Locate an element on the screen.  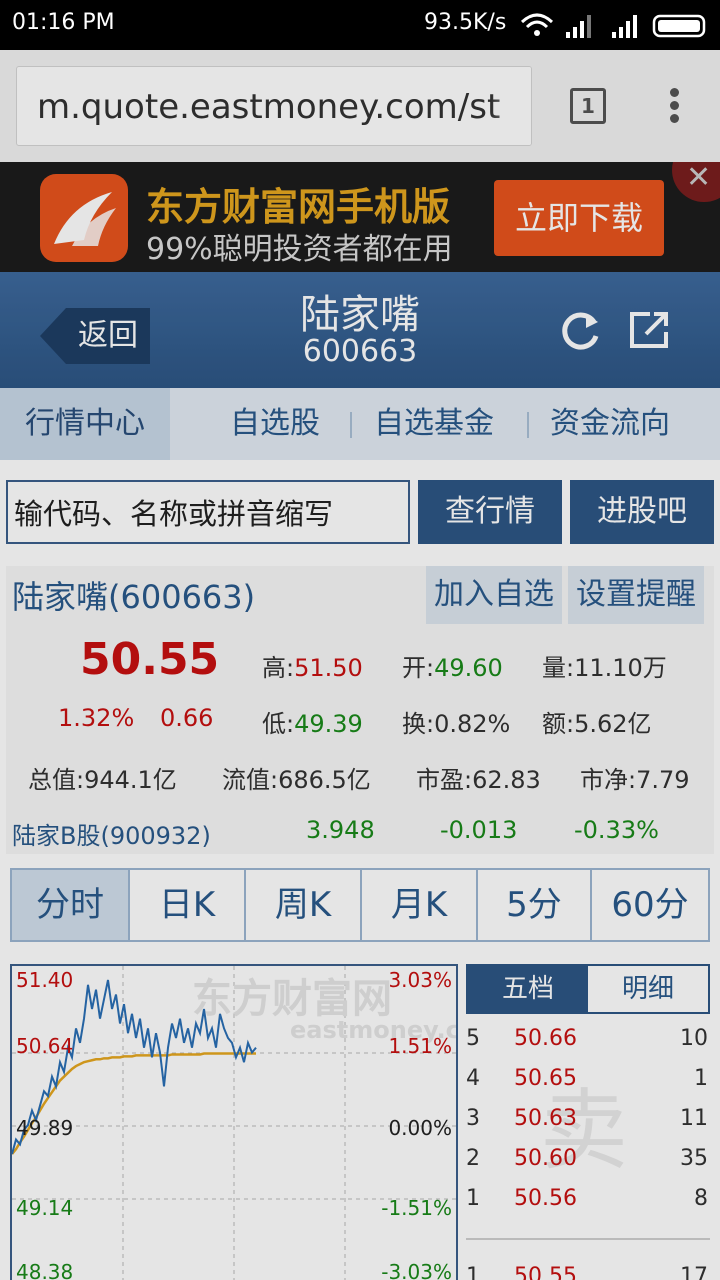
nav-fund-watchlist: 自选基金 is located at coordinates (434, 424).